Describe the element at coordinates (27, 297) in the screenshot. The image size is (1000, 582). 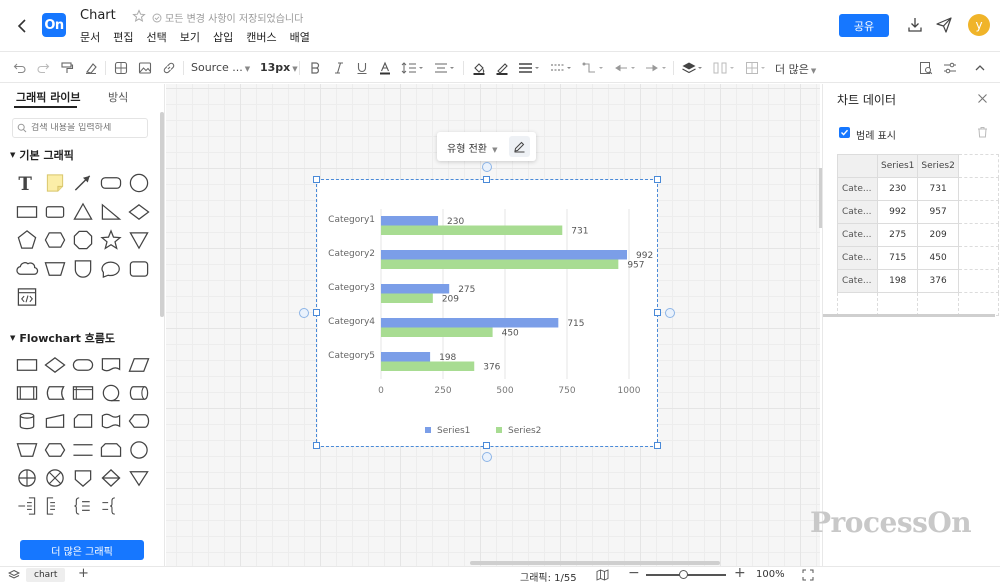
I see `code-block-icon` at that location.